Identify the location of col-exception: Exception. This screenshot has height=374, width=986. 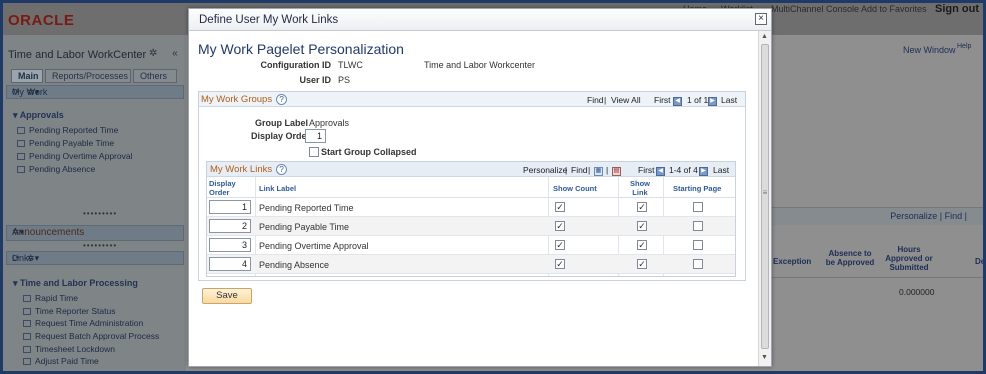
(792, 261).